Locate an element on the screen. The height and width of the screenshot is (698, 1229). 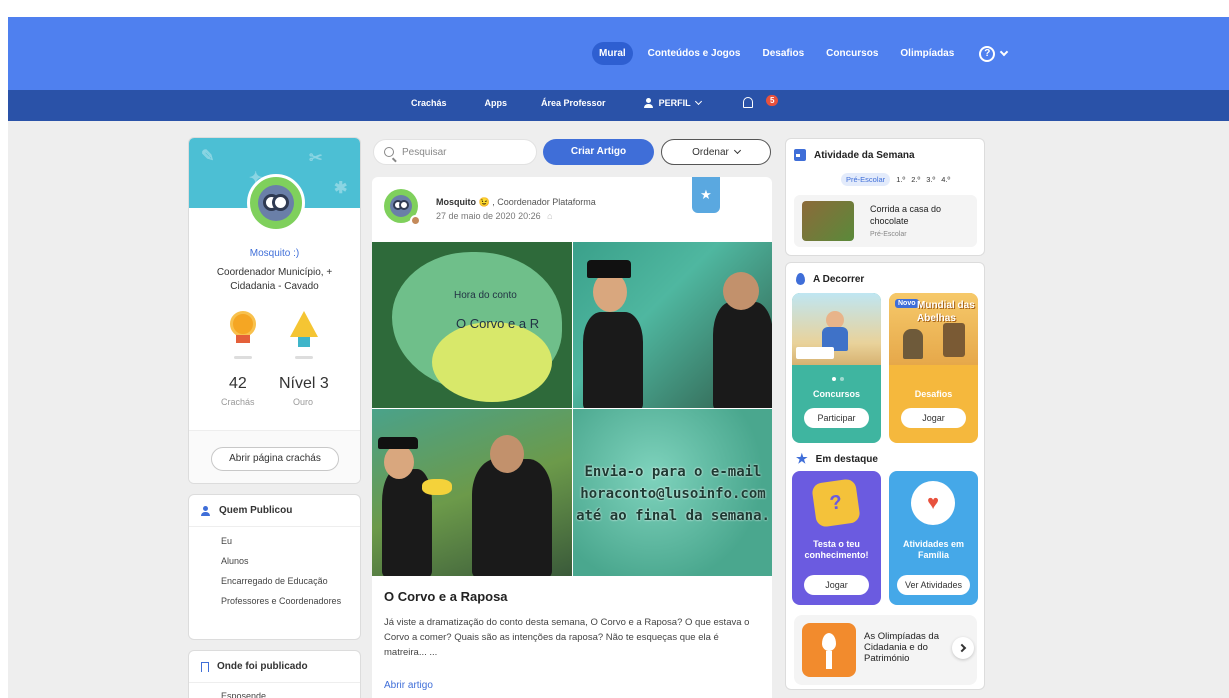
activity-title: Corrida a casa do chocolate is located at coordinates (906, 215).